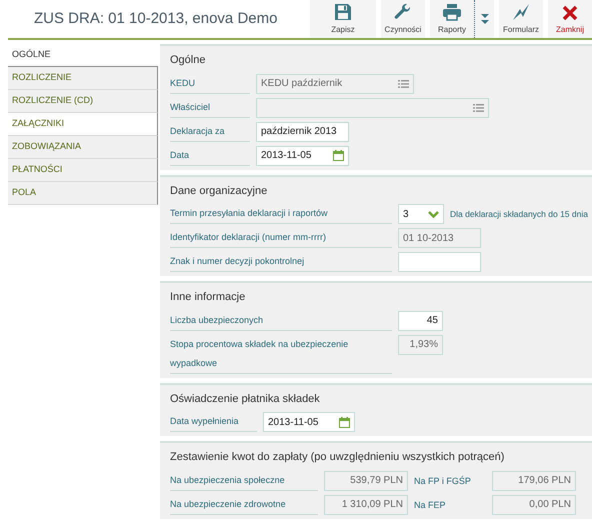 The image size is (592, 527). What do you see at coordinates (210, 108) in the screenshot?
I see `field-label: Właściciel` at bounding box center [210, 108].